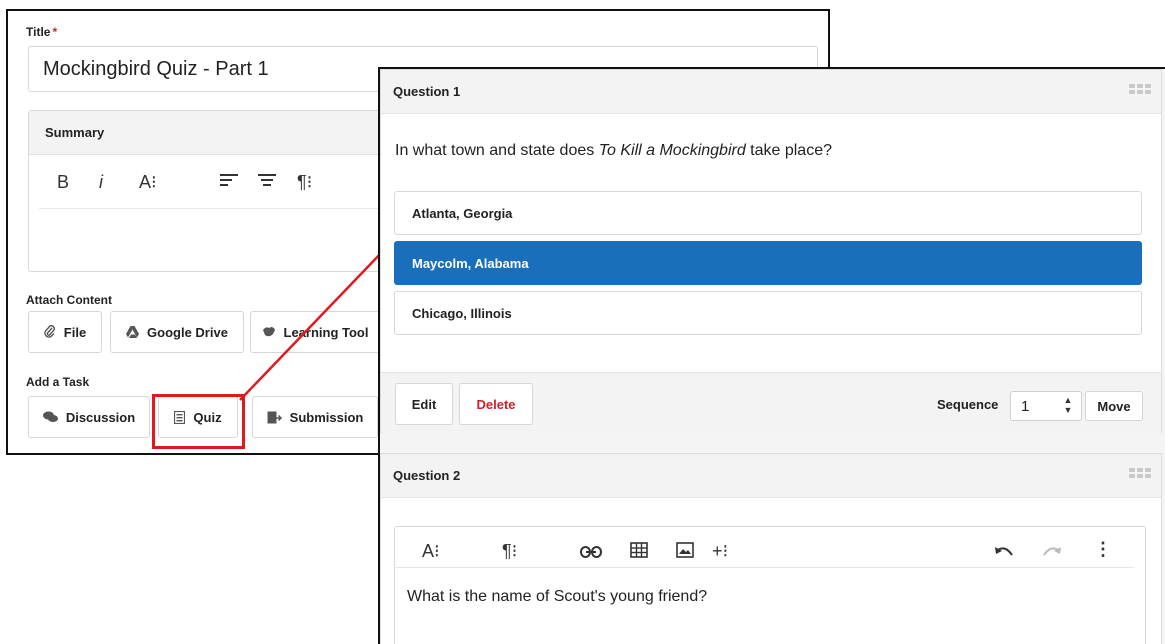 This screenshot has width=1165, height=644. Describe the element at coordinates (315, 417) in the screenshot. I see `add-submission-button: Submission` at that location.